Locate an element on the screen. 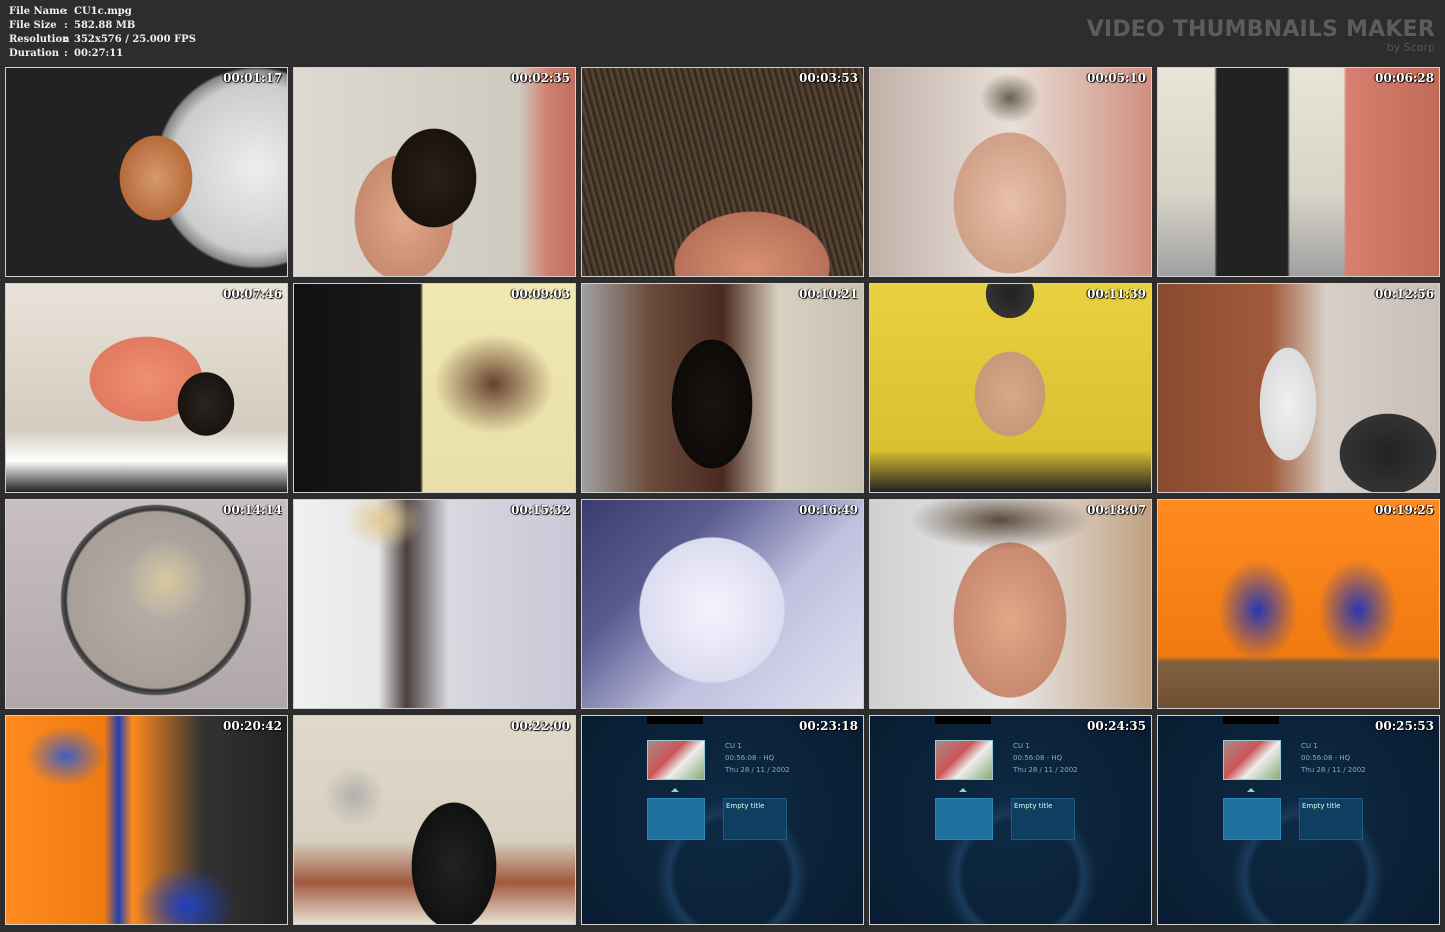  timestamp: 00:14:14 is located at coordinates (252, 510).